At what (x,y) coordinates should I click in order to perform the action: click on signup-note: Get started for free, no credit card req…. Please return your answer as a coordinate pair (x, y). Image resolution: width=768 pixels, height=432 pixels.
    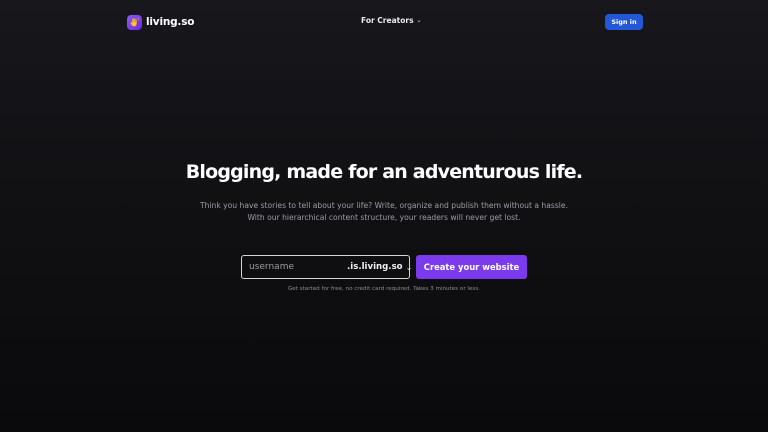
    Looking at the image, I should click on (384, 289).